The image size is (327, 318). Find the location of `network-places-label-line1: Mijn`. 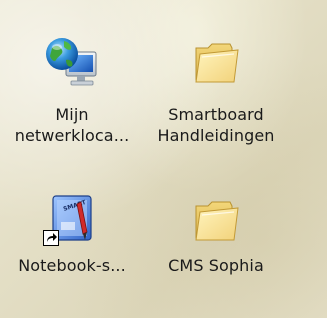

network-places-label-line1: Mijn is located at coordinates (72, 114).